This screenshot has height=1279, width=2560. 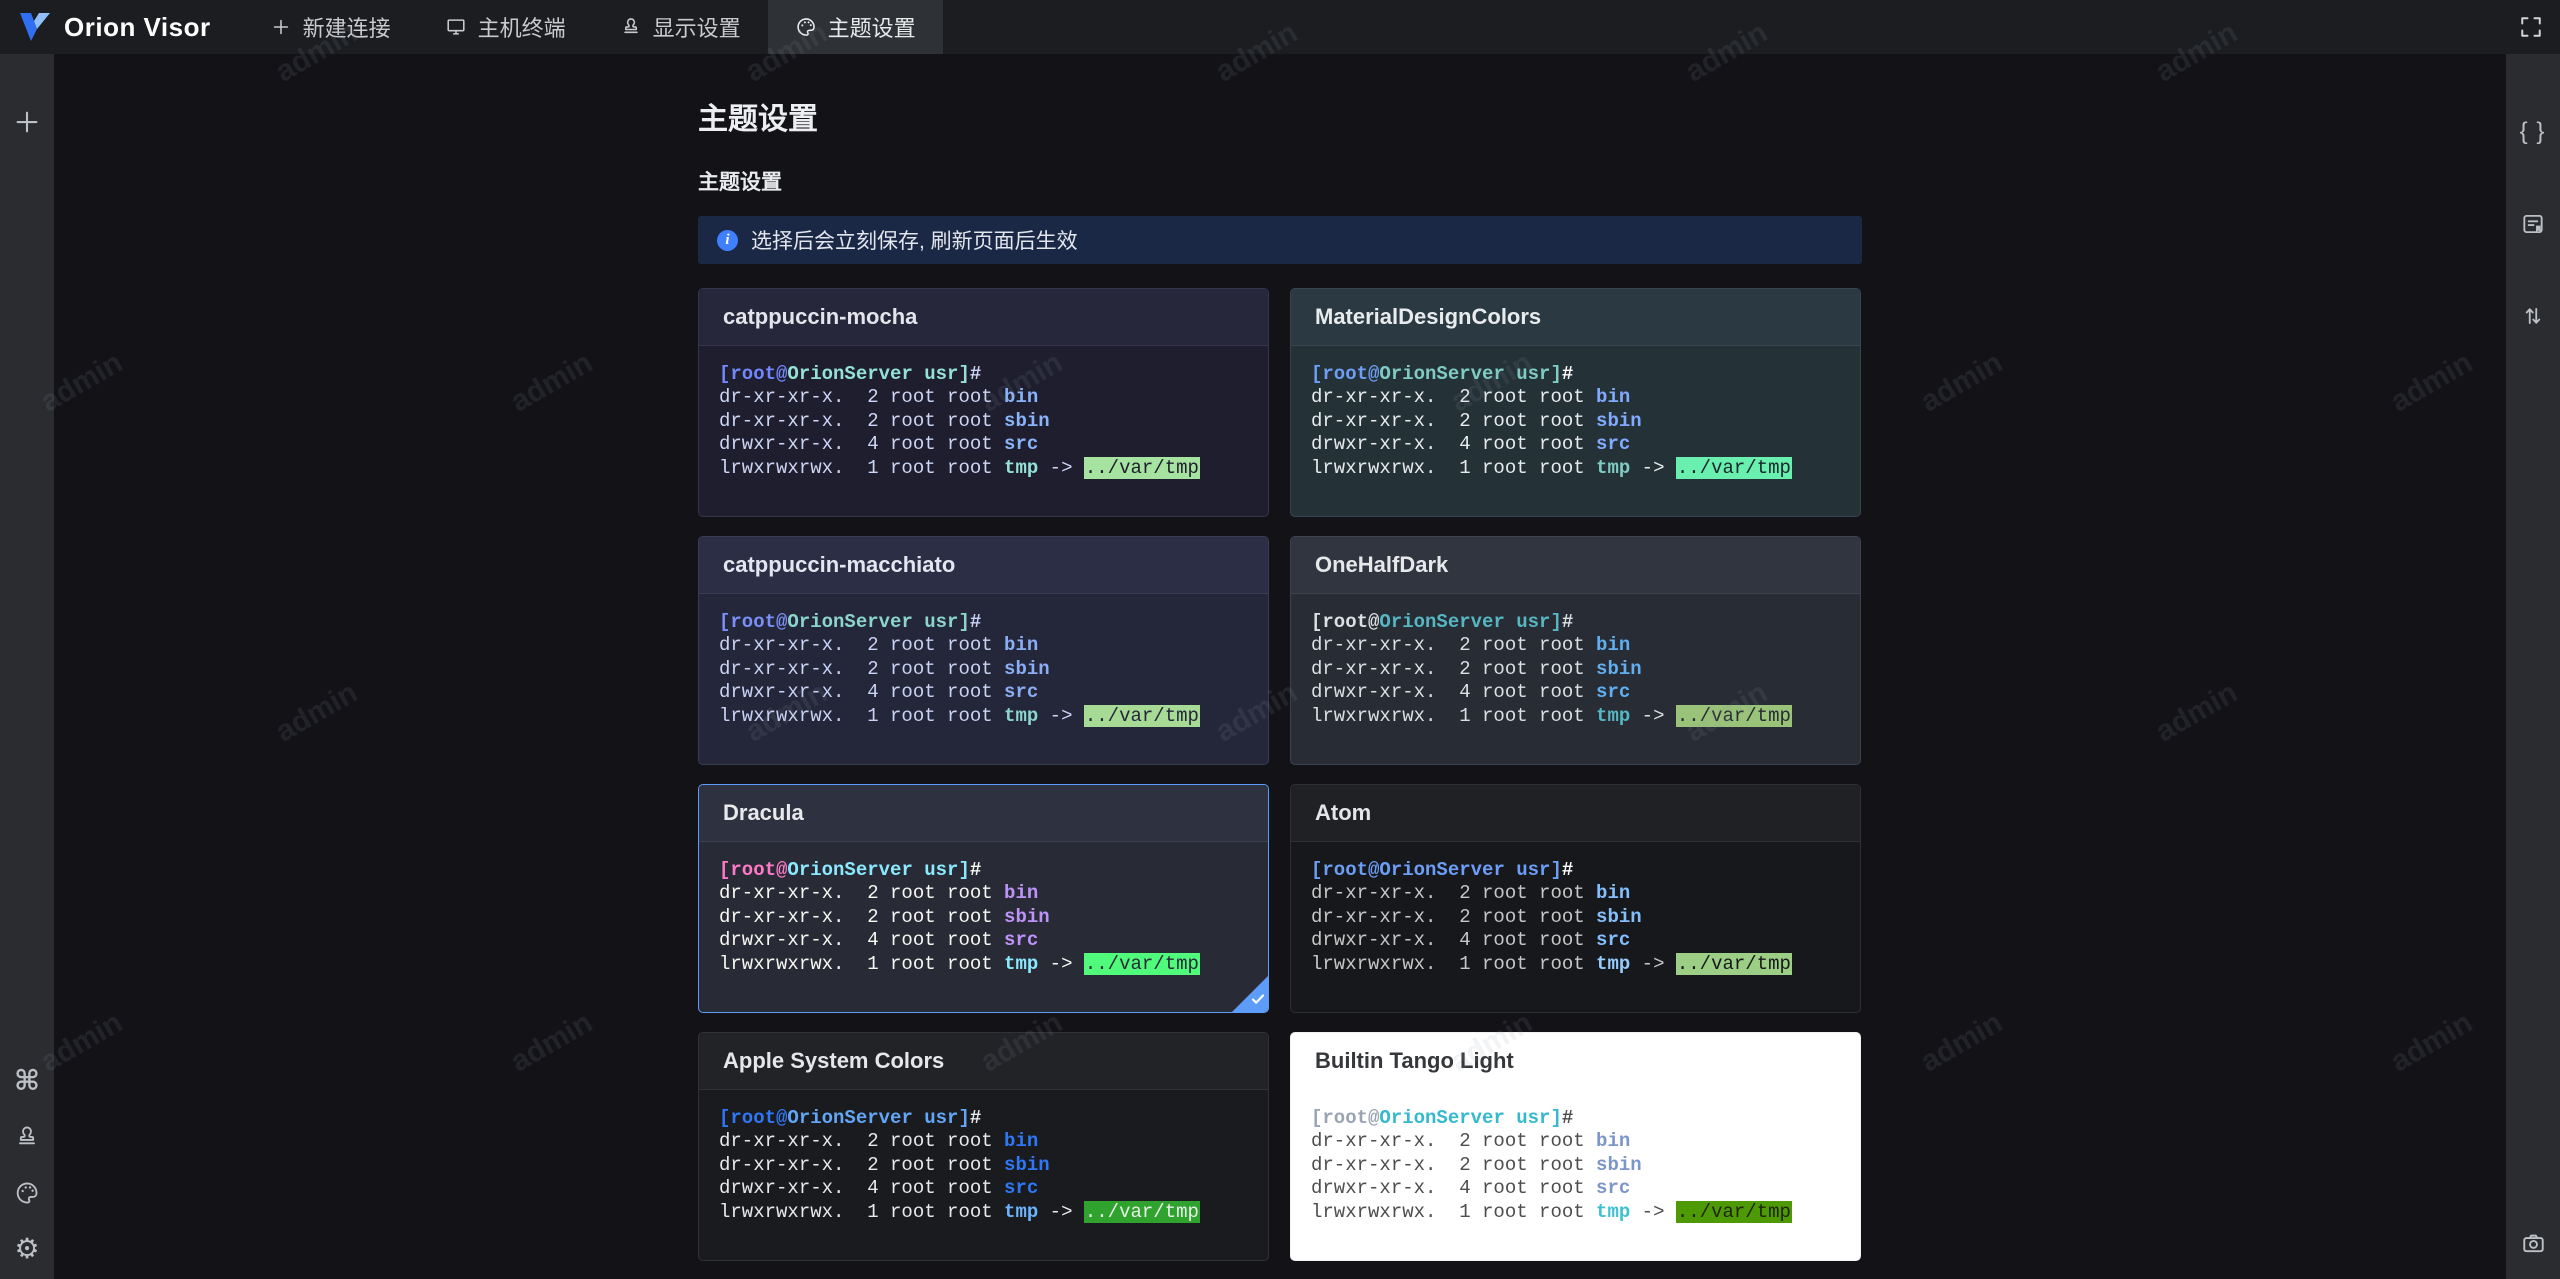 I want to click on doc-bookmark-icon, so click(x=2533, y=224).